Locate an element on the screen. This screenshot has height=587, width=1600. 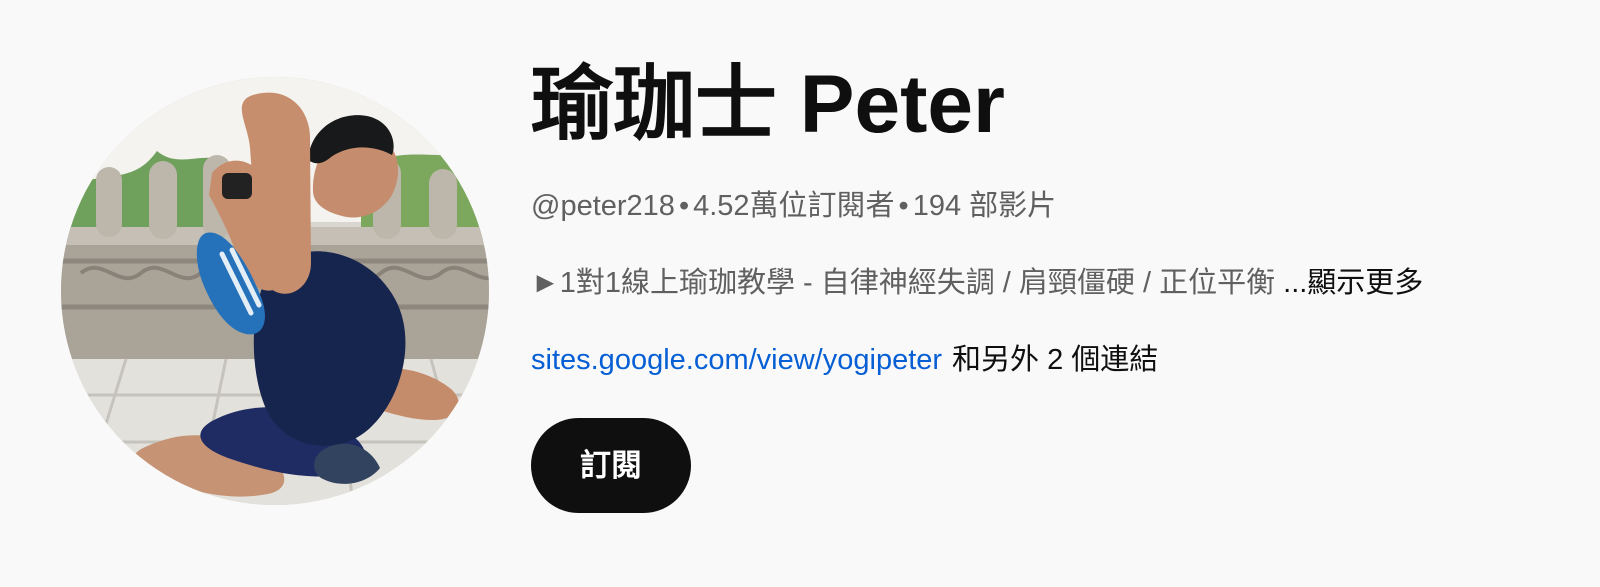
video-count: 194 部影片 is located at coordinates (984, 206).